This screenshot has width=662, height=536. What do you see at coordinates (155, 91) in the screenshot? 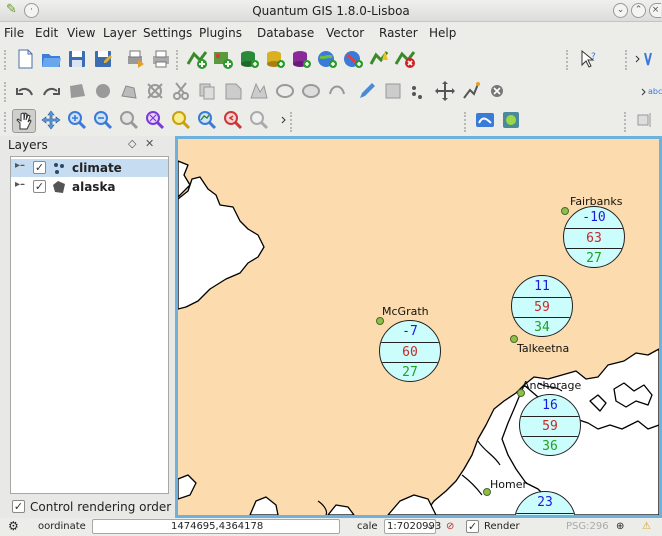
I see `delete-selected-icon` at bounding box center [155, 91].